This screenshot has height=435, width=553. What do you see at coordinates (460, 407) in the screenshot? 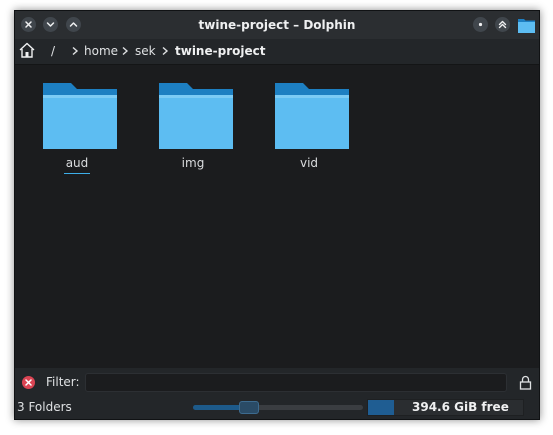
I see `free-space-text: 394.6 GiB free` at bounding box center [460, 407].